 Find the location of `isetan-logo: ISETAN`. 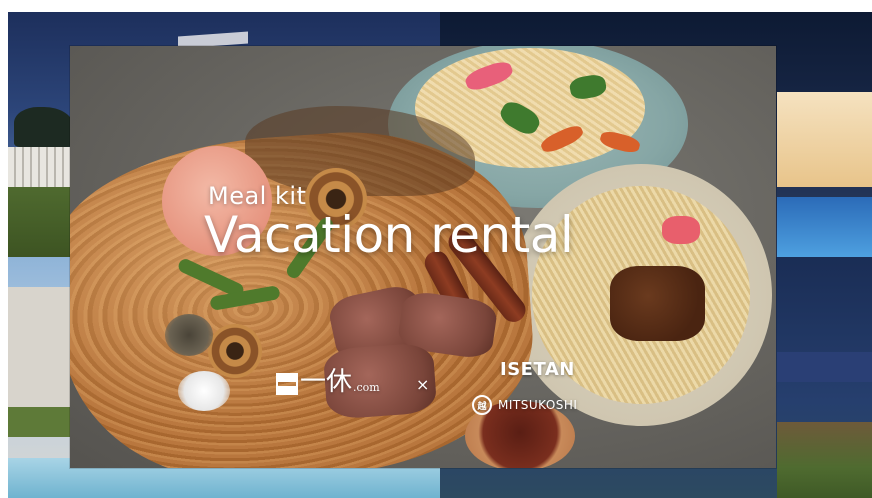

isetan-logo: ISETAN is located at coordinates (537, 369).